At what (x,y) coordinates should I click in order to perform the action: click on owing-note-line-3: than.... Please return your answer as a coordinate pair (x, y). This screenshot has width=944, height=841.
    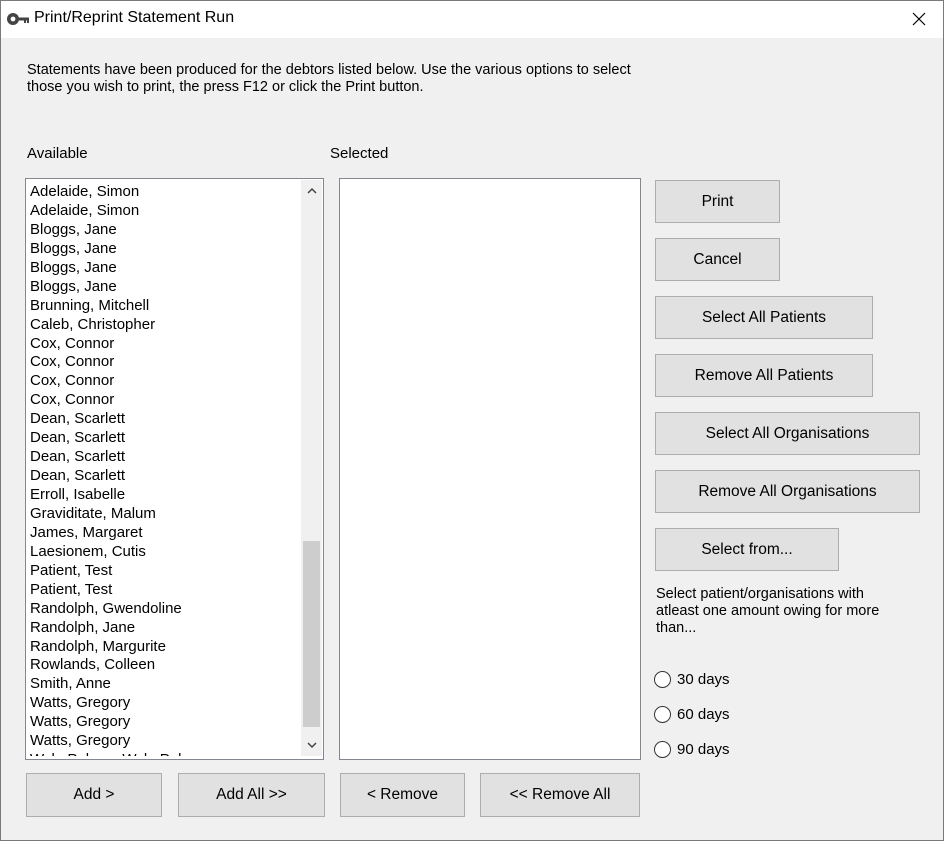
    Looking at the image, I should click on (676, 628).